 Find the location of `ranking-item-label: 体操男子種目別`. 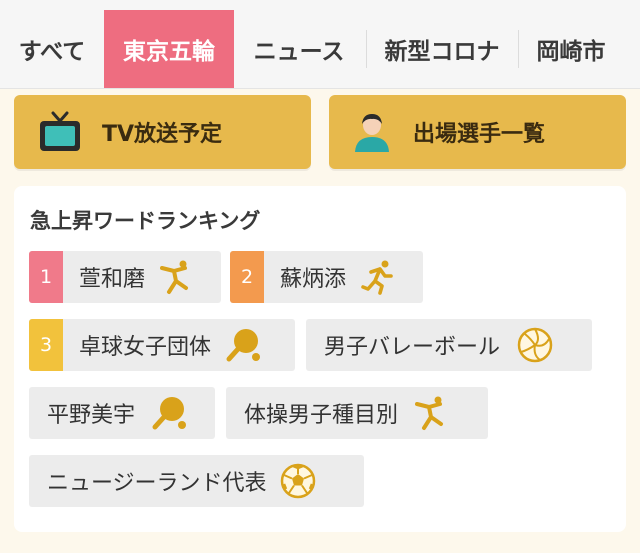

ranking-item-label: 体操男子種目別 is located at coordinates (321, 415).